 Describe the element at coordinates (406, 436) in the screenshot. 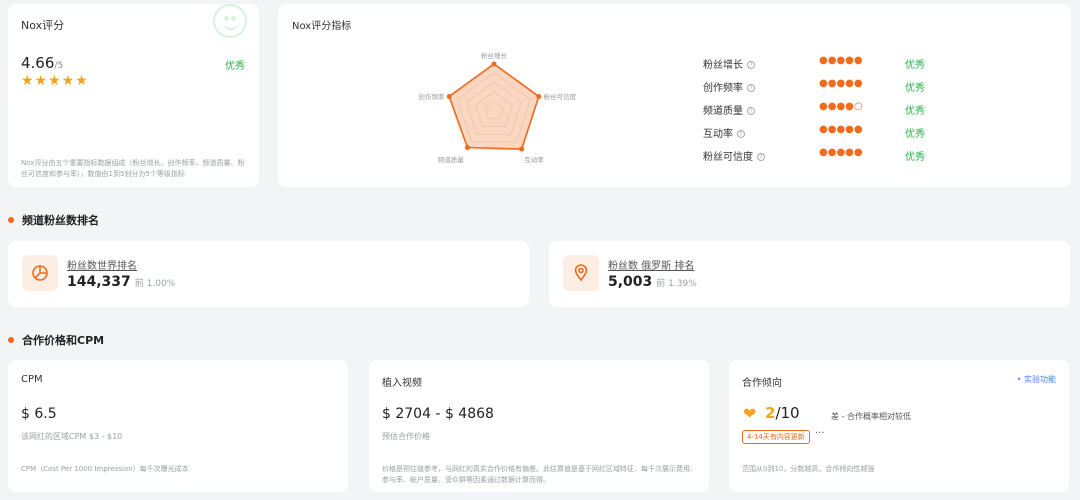

I see `video-sub: 预估合作价格` at that location.